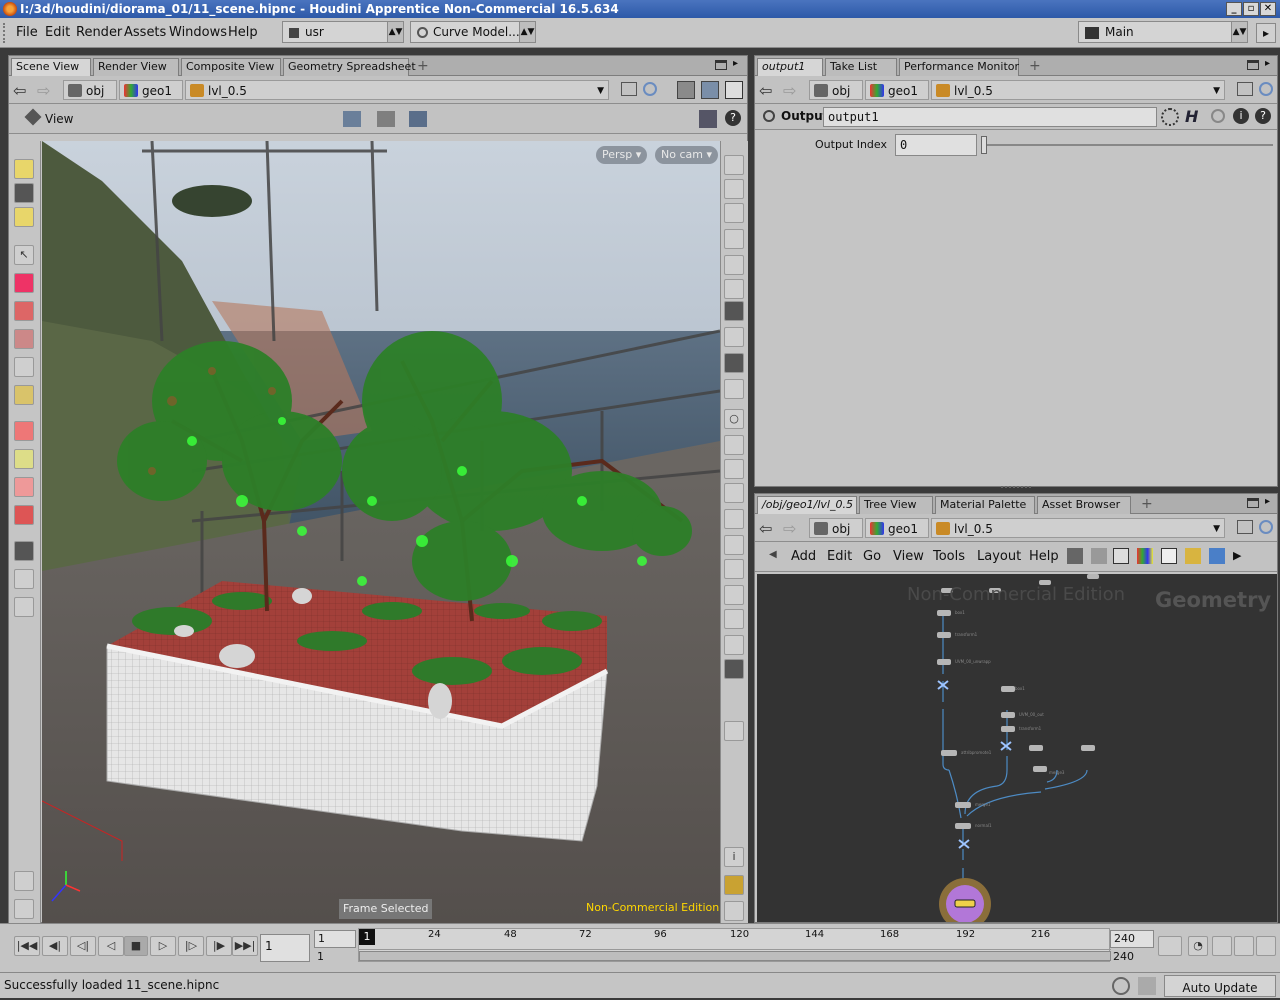 The height and width of the screenshot is (1000, 1280). I want to click on network-menu-go: Go, so click(872, 556).